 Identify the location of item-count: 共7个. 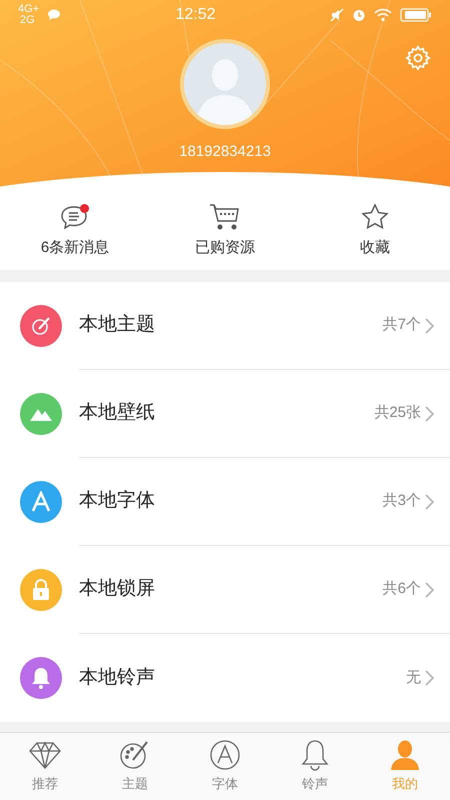
(401, 325).